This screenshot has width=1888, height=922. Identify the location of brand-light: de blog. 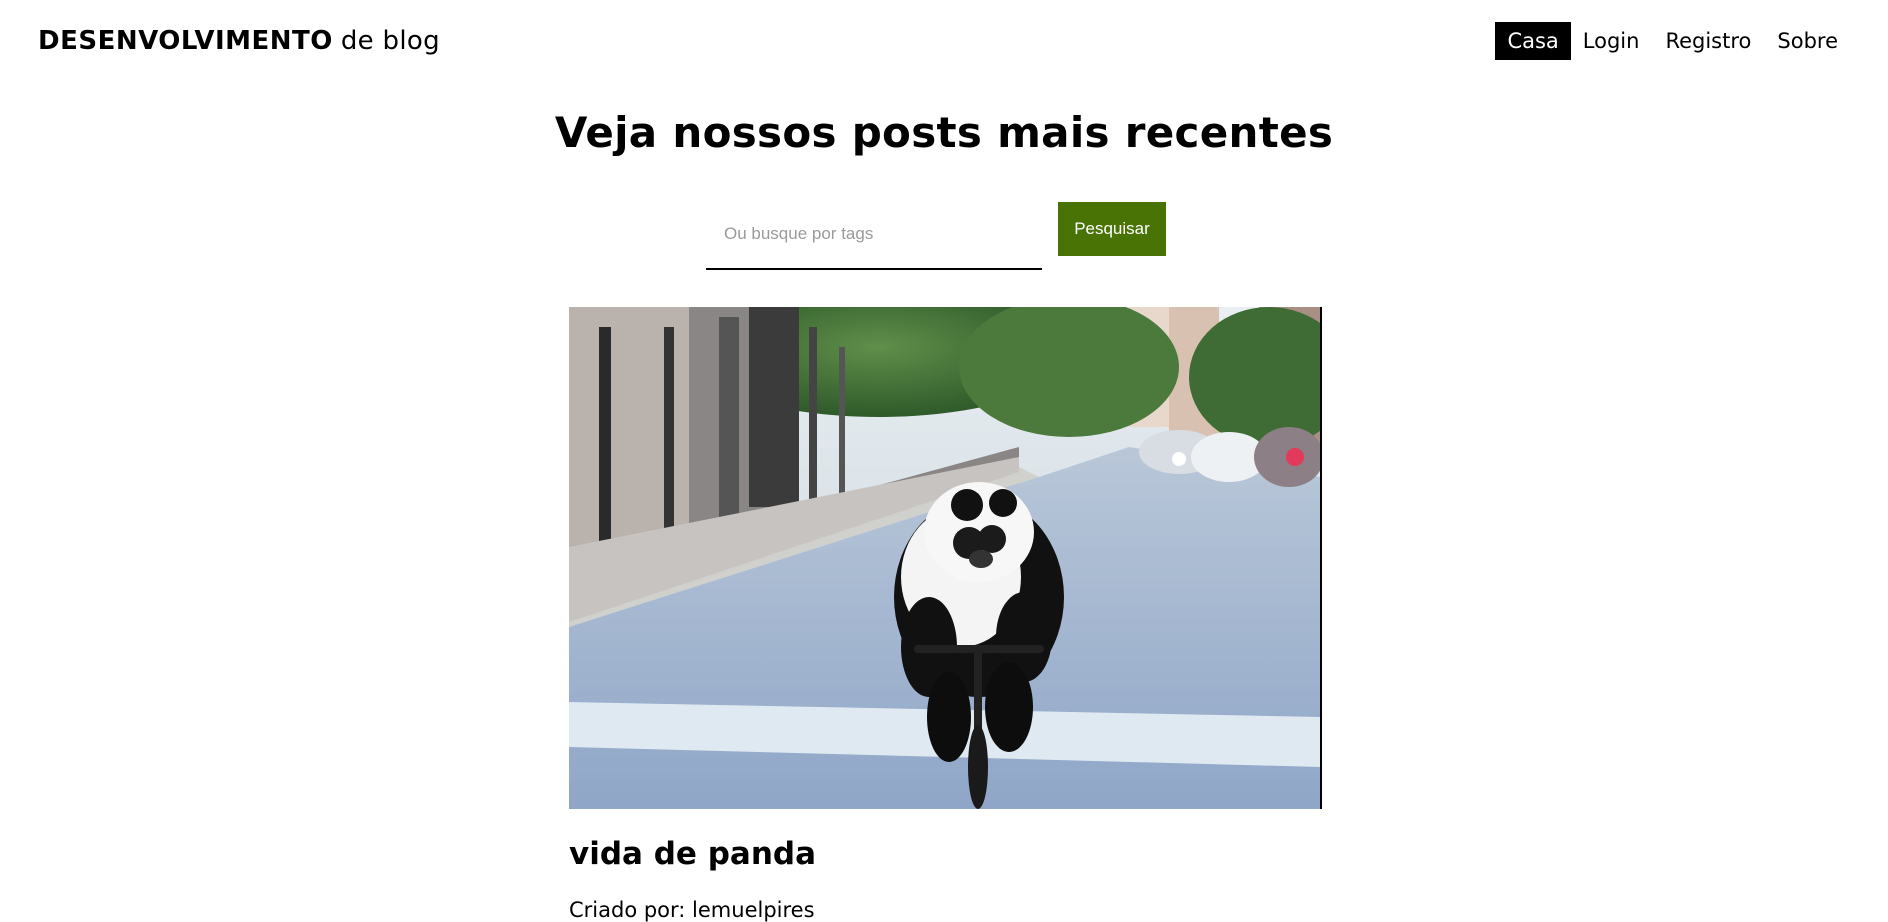
(390, 41).